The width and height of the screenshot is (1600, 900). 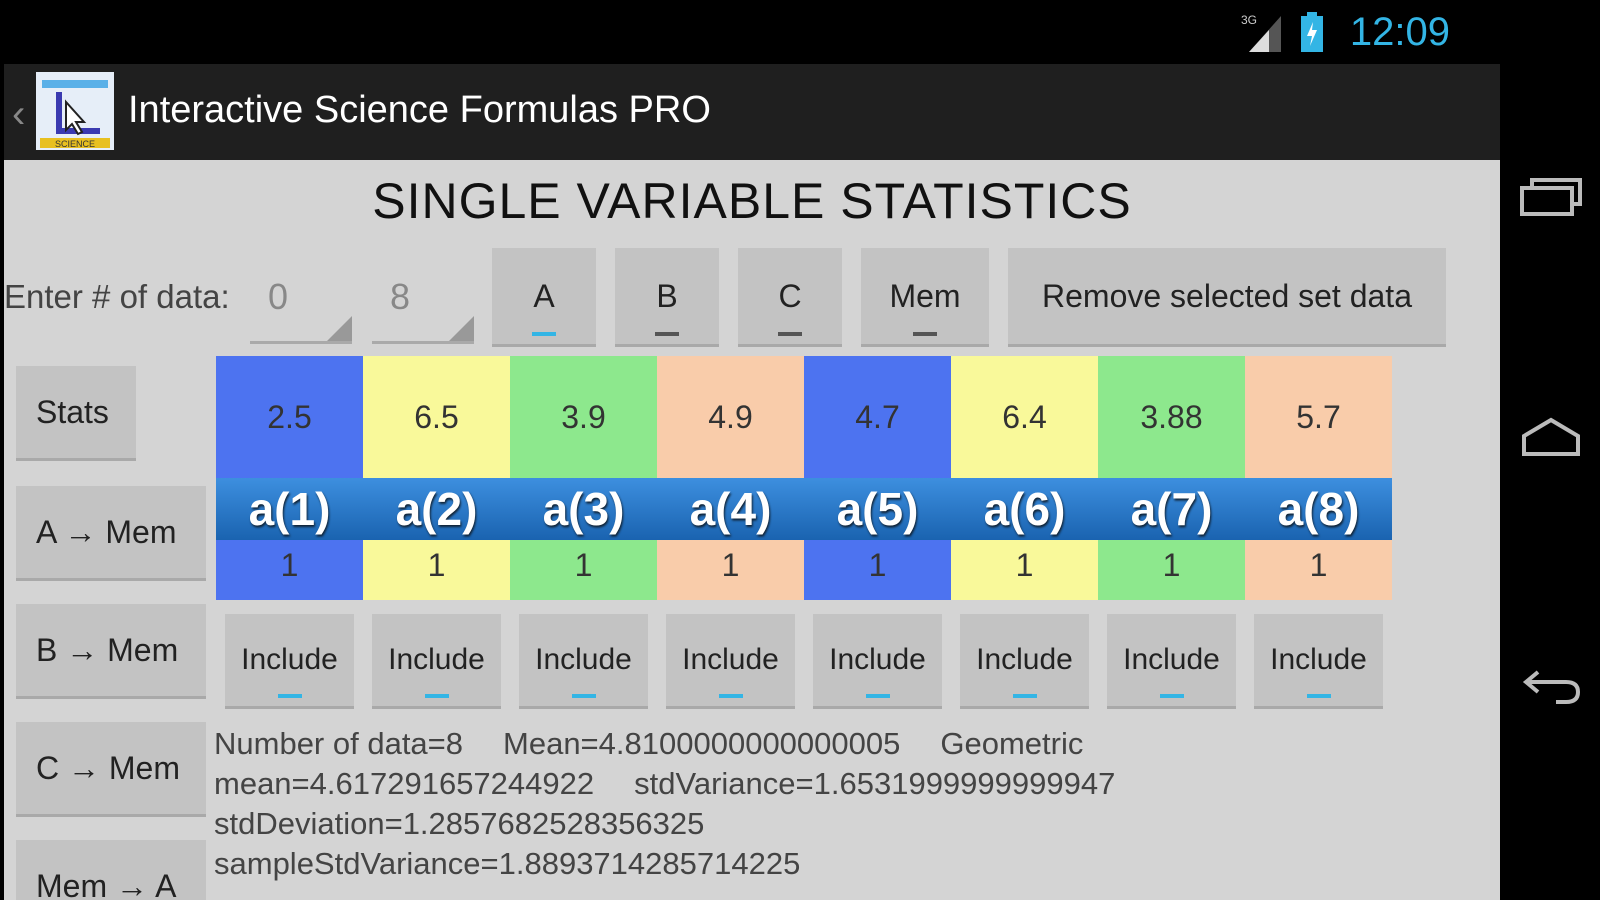 I want to click on include-button-1: Include, so click(x=289, y=660).